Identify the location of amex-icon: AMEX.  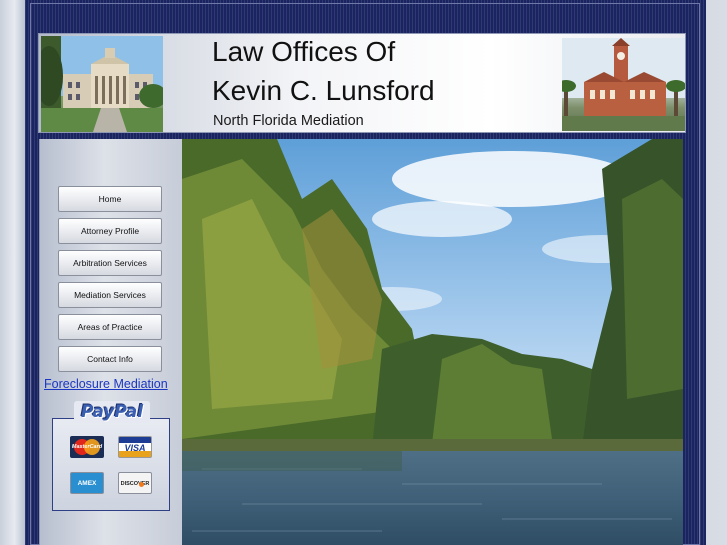
(87, 483).